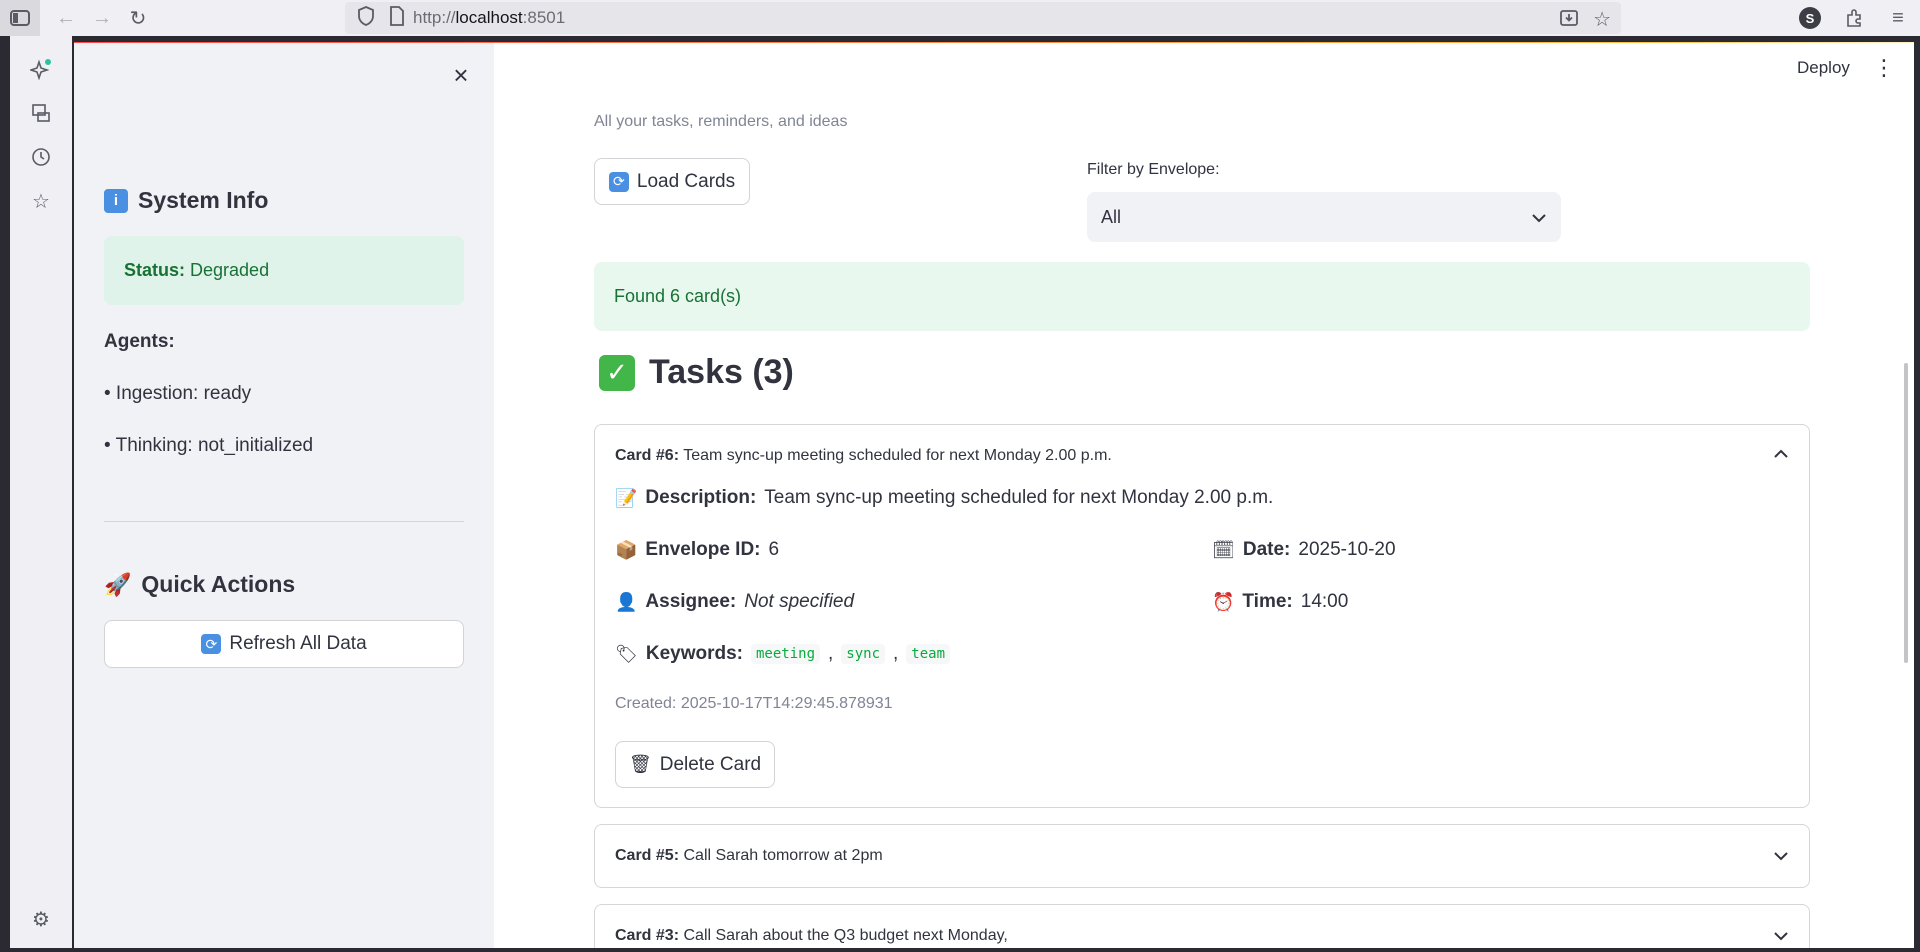 The image size is (1920, 952). I want to click on settings-gear-icon: ⚙, so click(41, 919).